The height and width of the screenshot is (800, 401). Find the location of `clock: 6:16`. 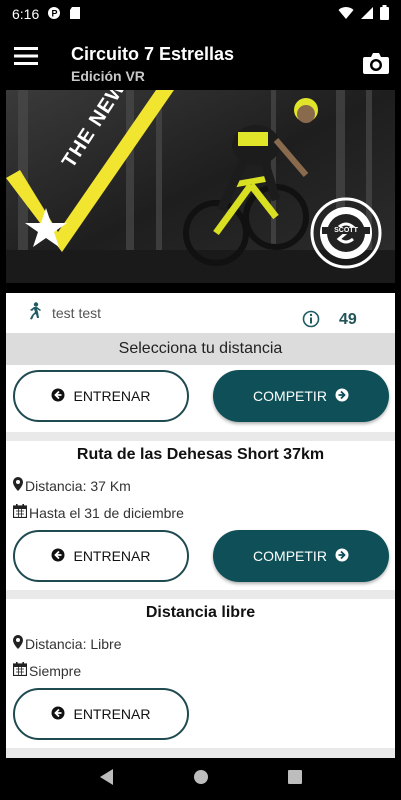

clock: 6:16 is located at coordinates (26, 14).